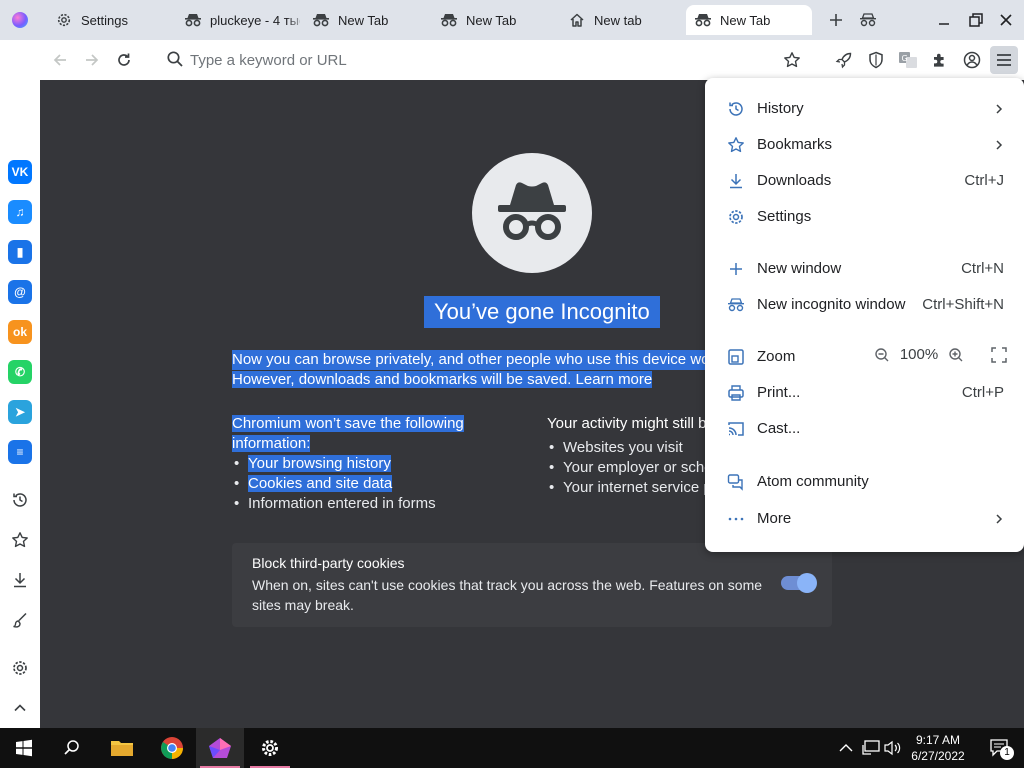 This screenshot has height=768, width=1024. What do you see at coordinates (470, 60) in the screenshot?
I see `omnibox-input` at bounding box center [470, 60].